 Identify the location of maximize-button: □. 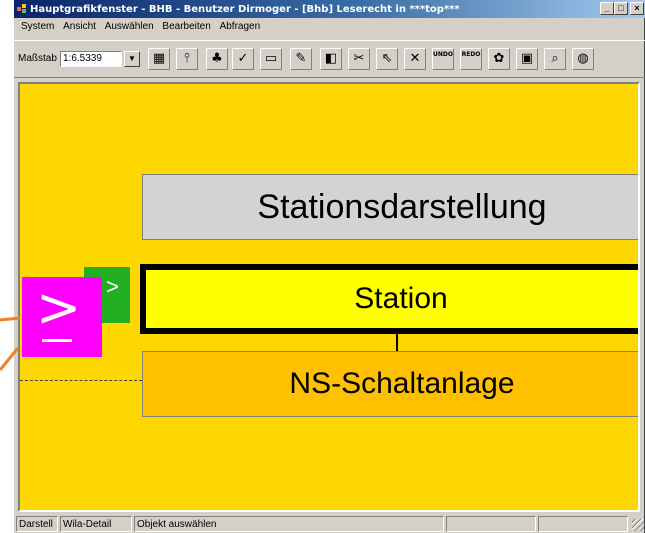
(621, 8).